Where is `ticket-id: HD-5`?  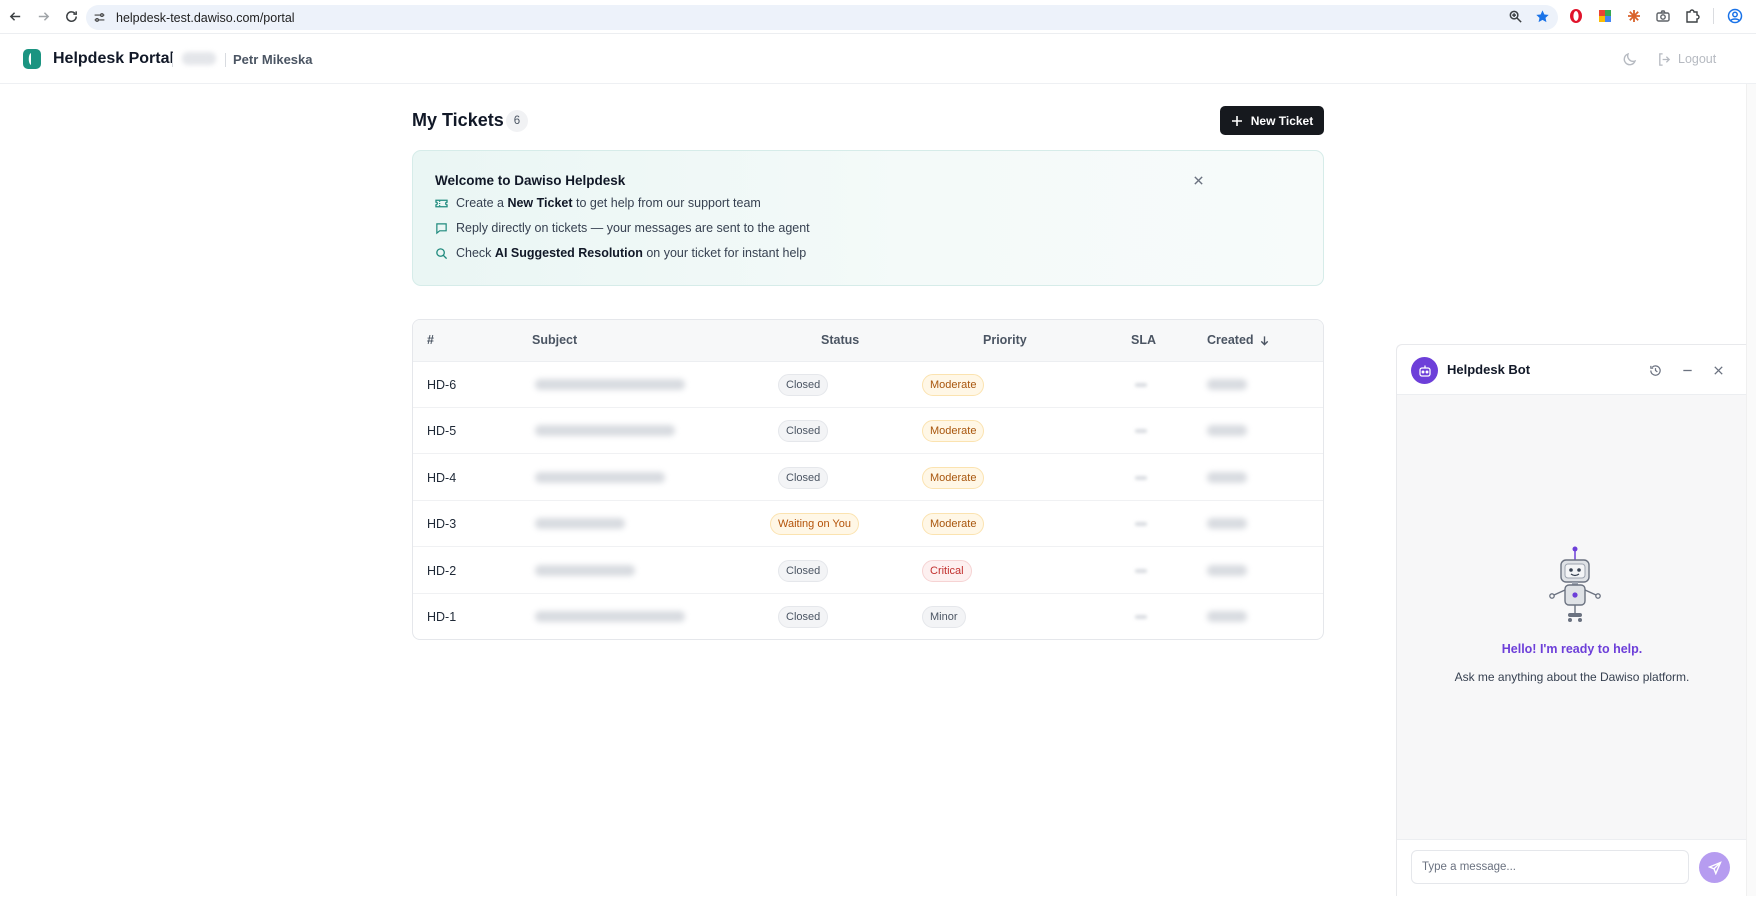
ticket-id: HD-5 is located at coordinates (441, 431).